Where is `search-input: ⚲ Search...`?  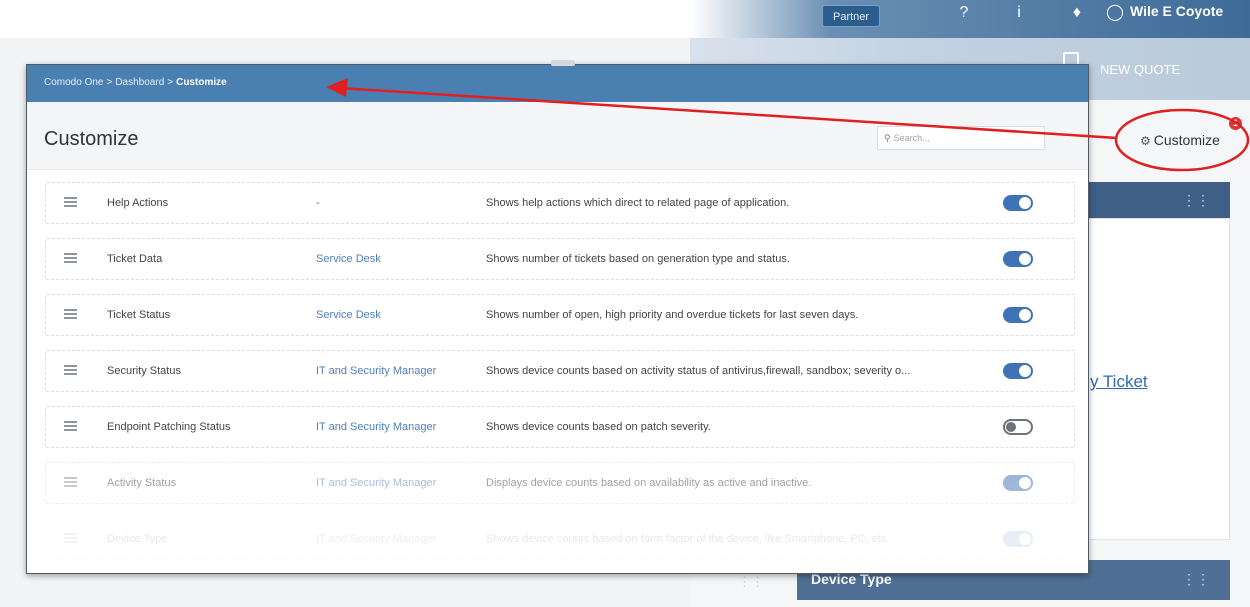 search-input: ⚲ Search... is located at coordinates (961, 138).